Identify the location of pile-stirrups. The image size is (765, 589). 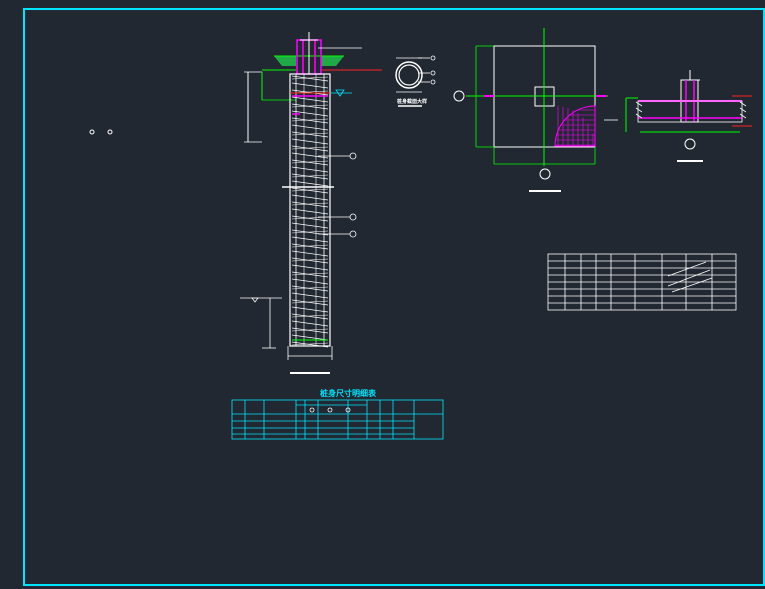
(310, 211).